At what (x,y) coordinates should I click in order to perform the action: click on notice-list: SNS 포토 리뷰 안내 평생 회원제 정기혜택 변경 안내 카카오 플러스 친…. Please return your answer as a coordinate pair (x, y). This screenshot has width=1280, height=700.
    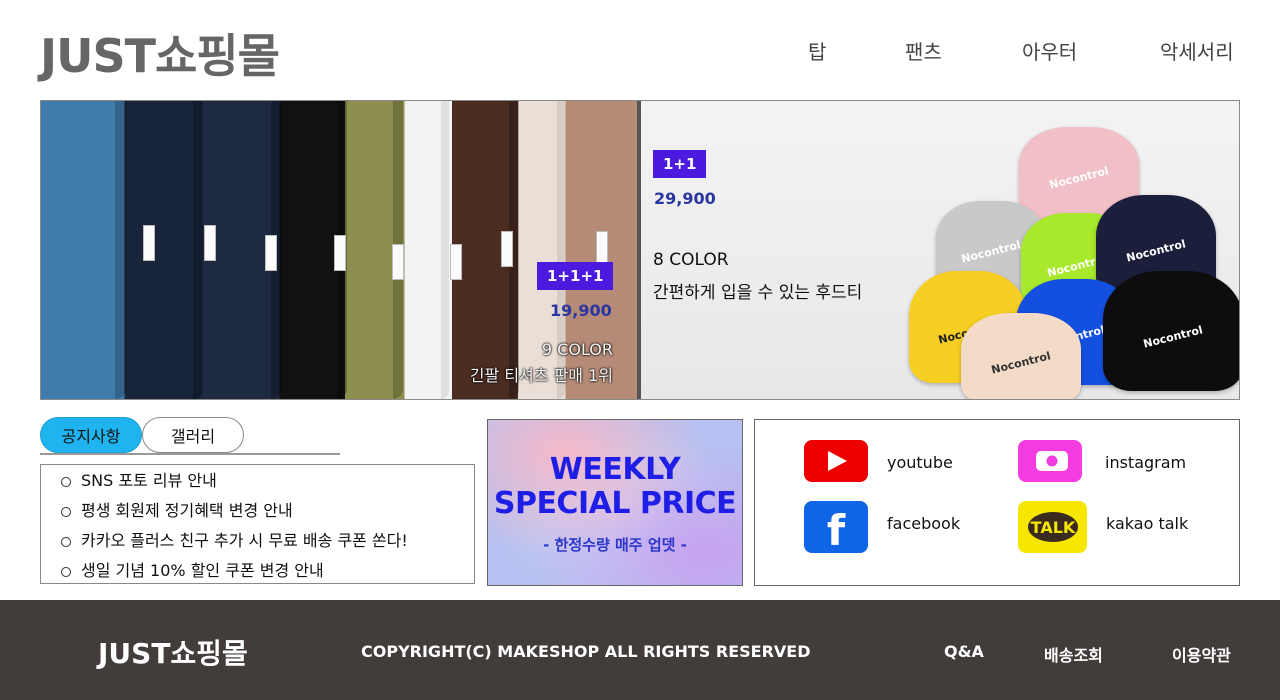
    Looking at the image, I should click on (257, 524).